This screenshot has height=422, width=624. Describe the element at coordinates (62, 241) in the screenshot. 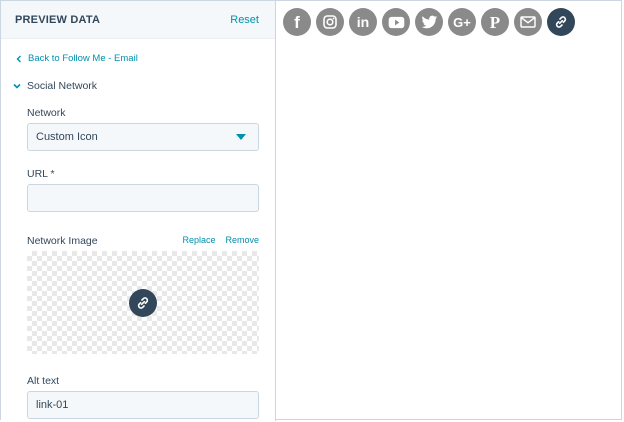

I see `network-image-label: Network Image` at that location.